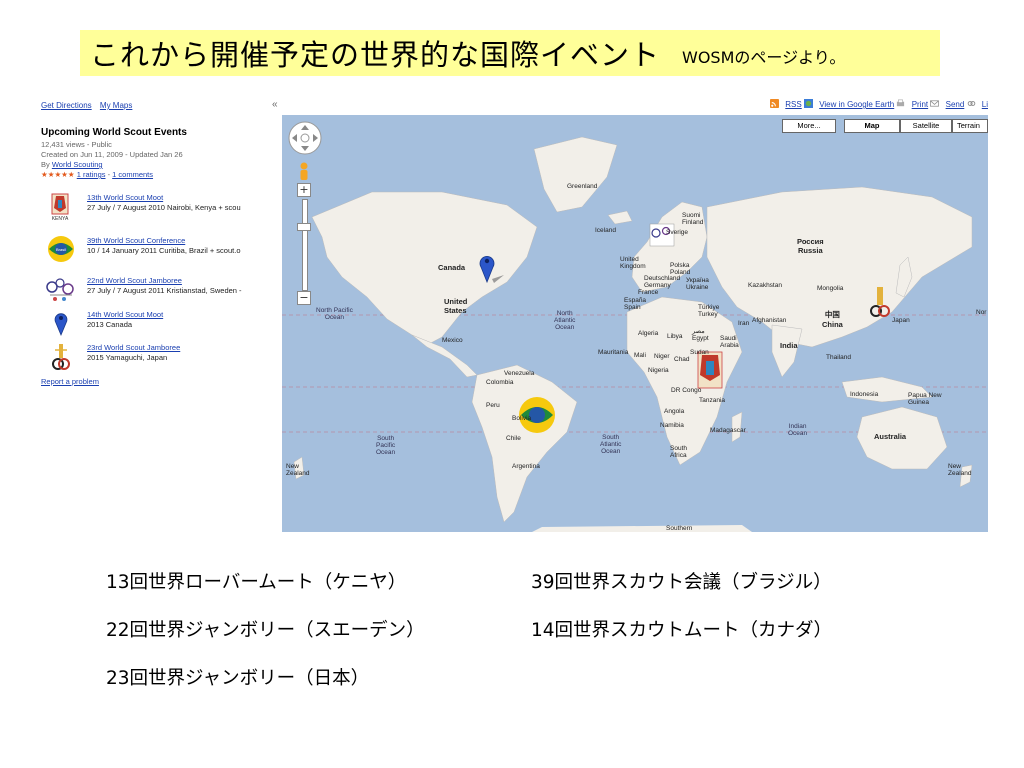  I want to click on mail-icon, so click(935, 103).